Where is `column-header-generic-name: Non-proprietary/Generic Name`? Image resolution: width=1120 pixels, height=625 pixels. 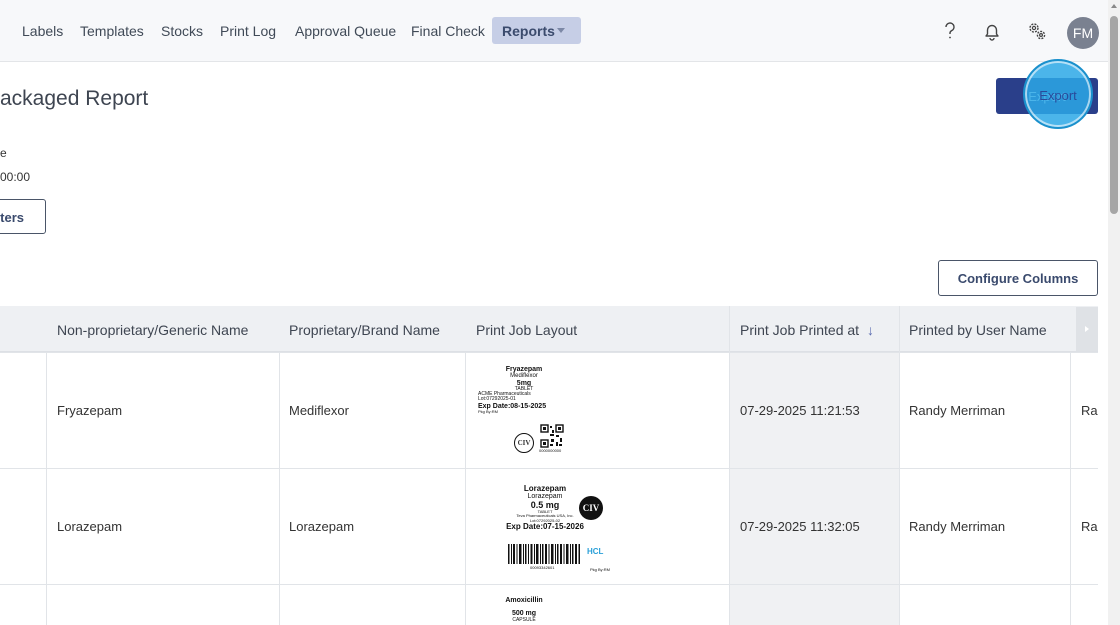 column-header-generic-name: Non-proprietary/Generic Name is located at coordinates (163, 329).